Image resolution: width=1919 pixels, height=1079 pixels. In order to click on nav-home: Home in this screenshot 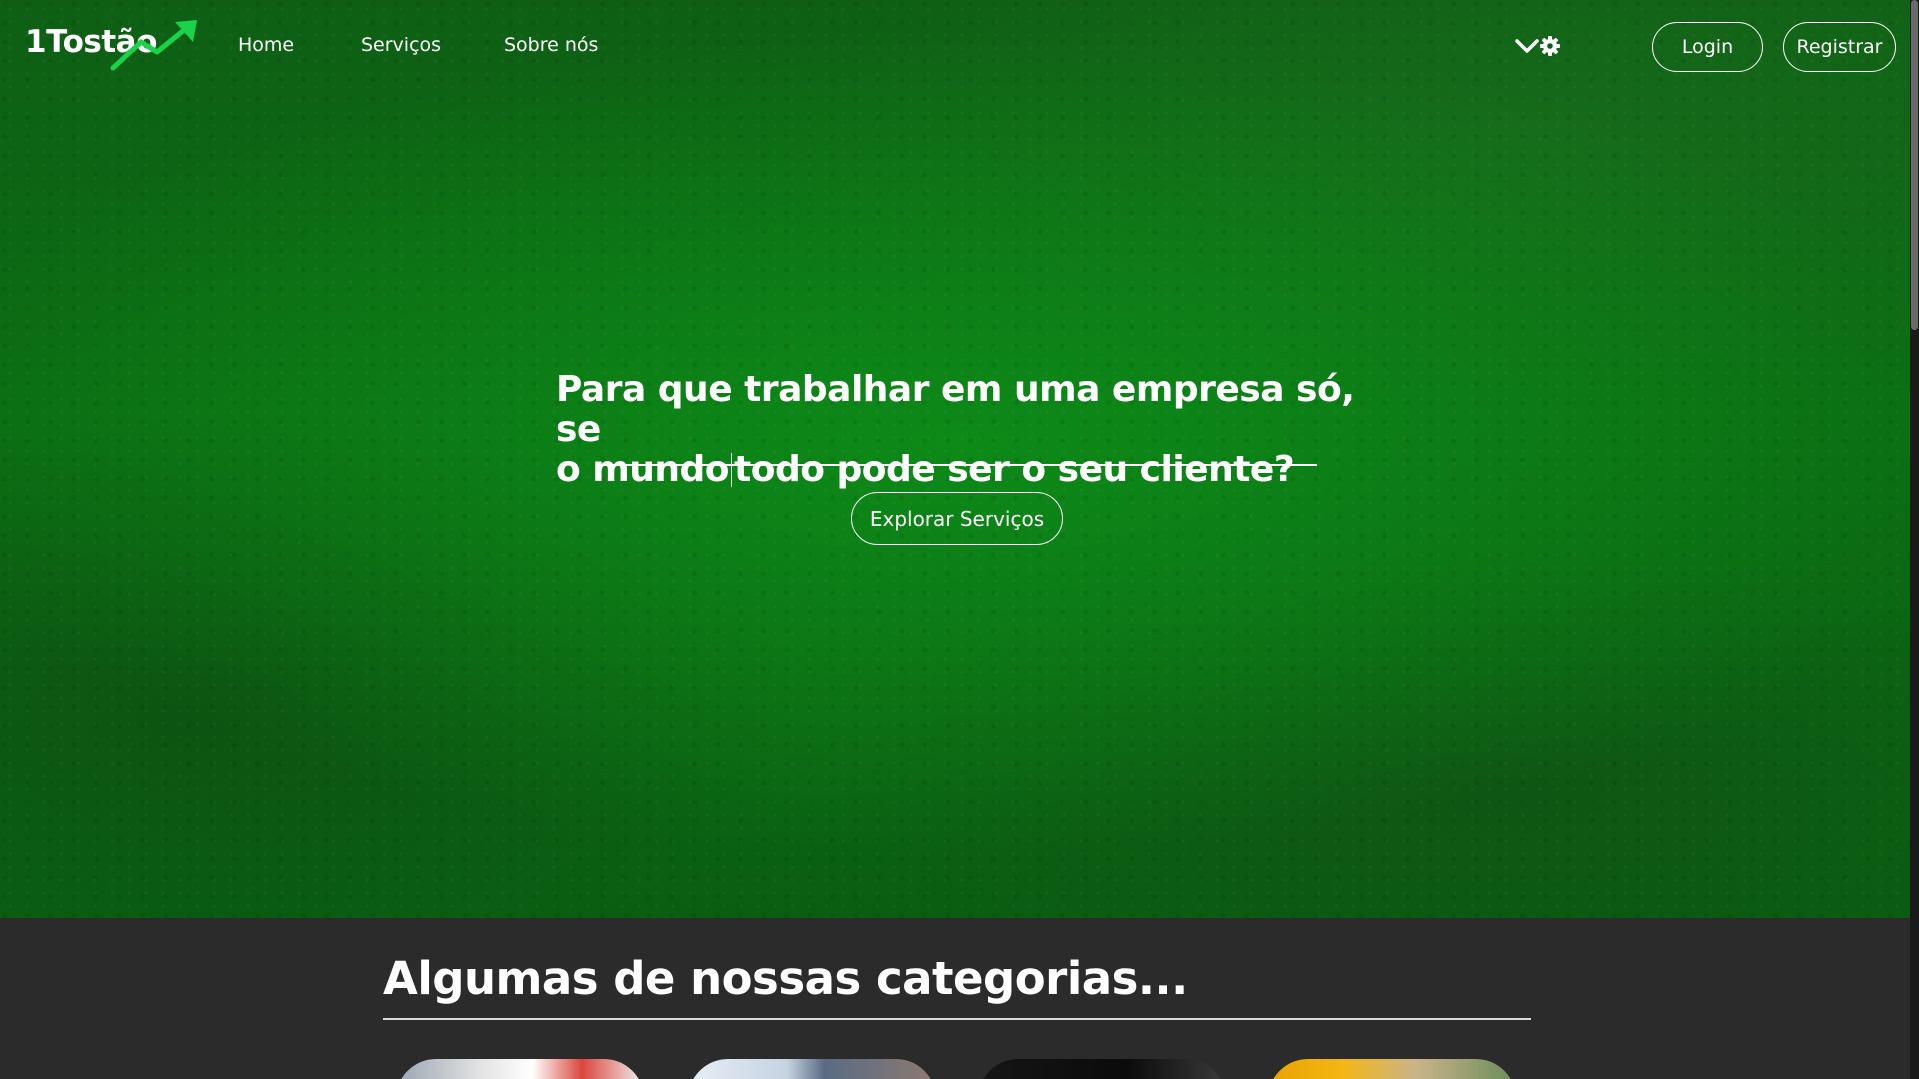, I will do `click(266, 45)`.